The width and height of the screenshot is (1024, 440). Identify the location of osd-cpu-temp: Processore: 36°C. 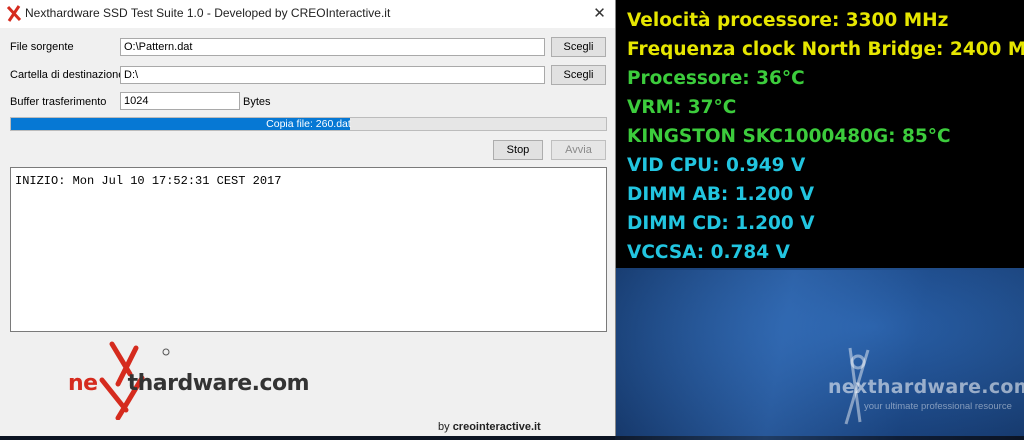
(716, 78).